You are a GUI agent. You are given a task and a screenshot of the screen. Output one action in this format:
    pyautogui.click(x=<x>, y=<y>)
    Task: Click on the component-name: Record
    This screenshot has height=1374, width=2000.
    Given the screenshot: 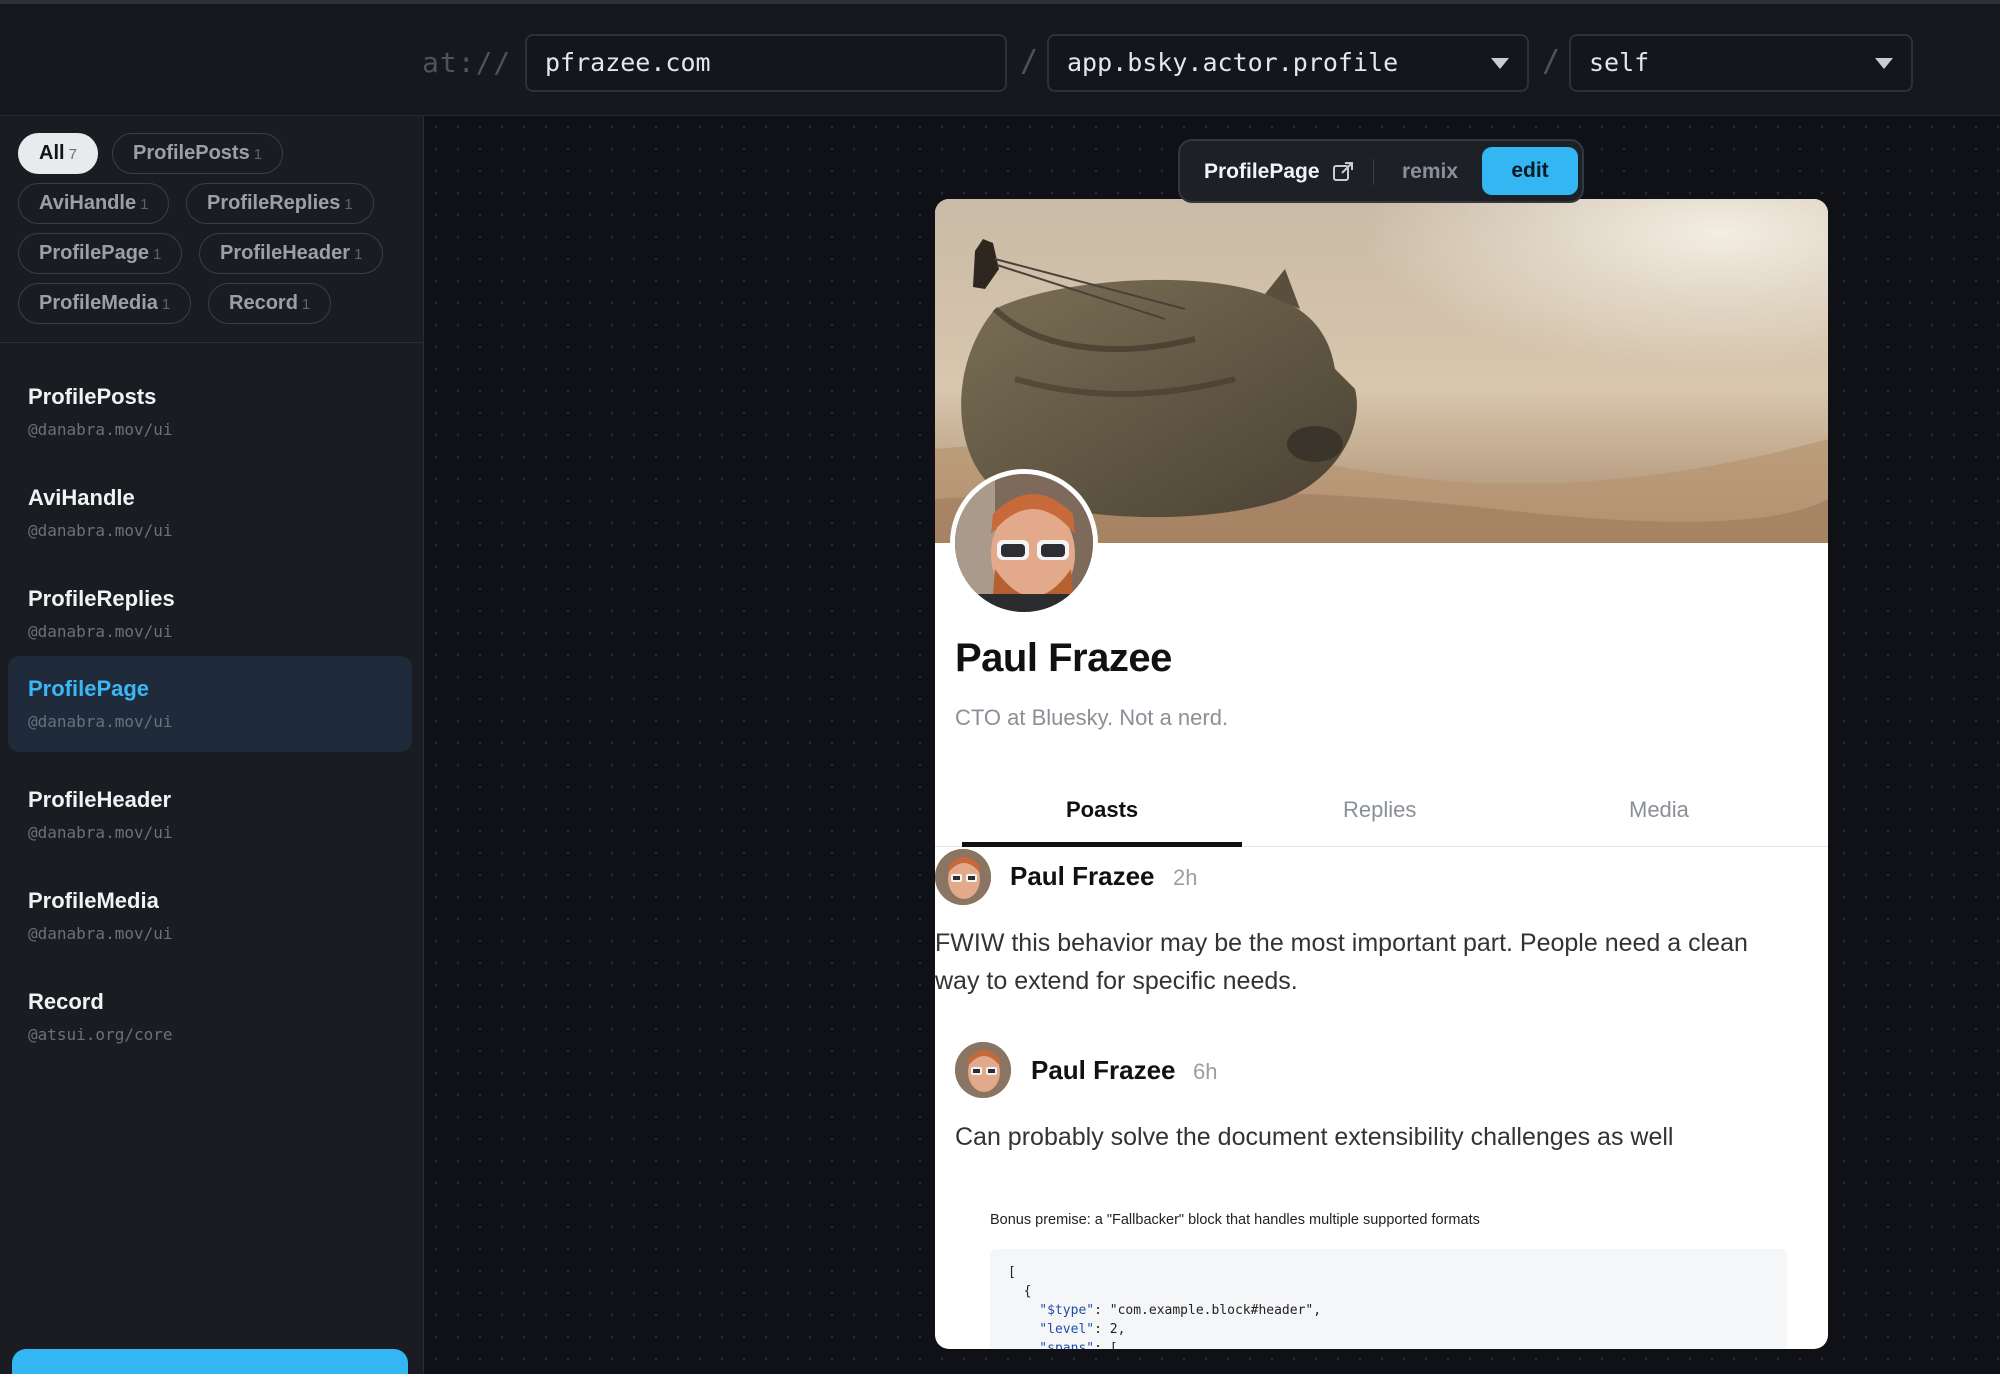 What is the action you would take?
    pyautogui.click(x=66, y=1001)
    